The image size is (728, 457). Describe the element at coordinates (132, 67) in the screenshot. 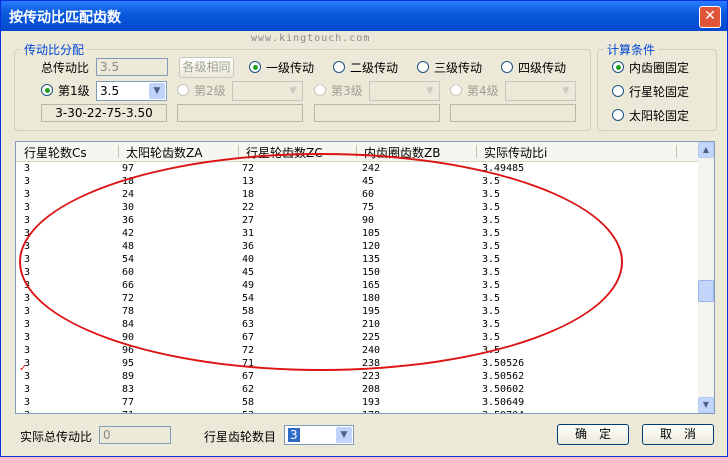

I see `total-ratio-field: 3.5` at that location.